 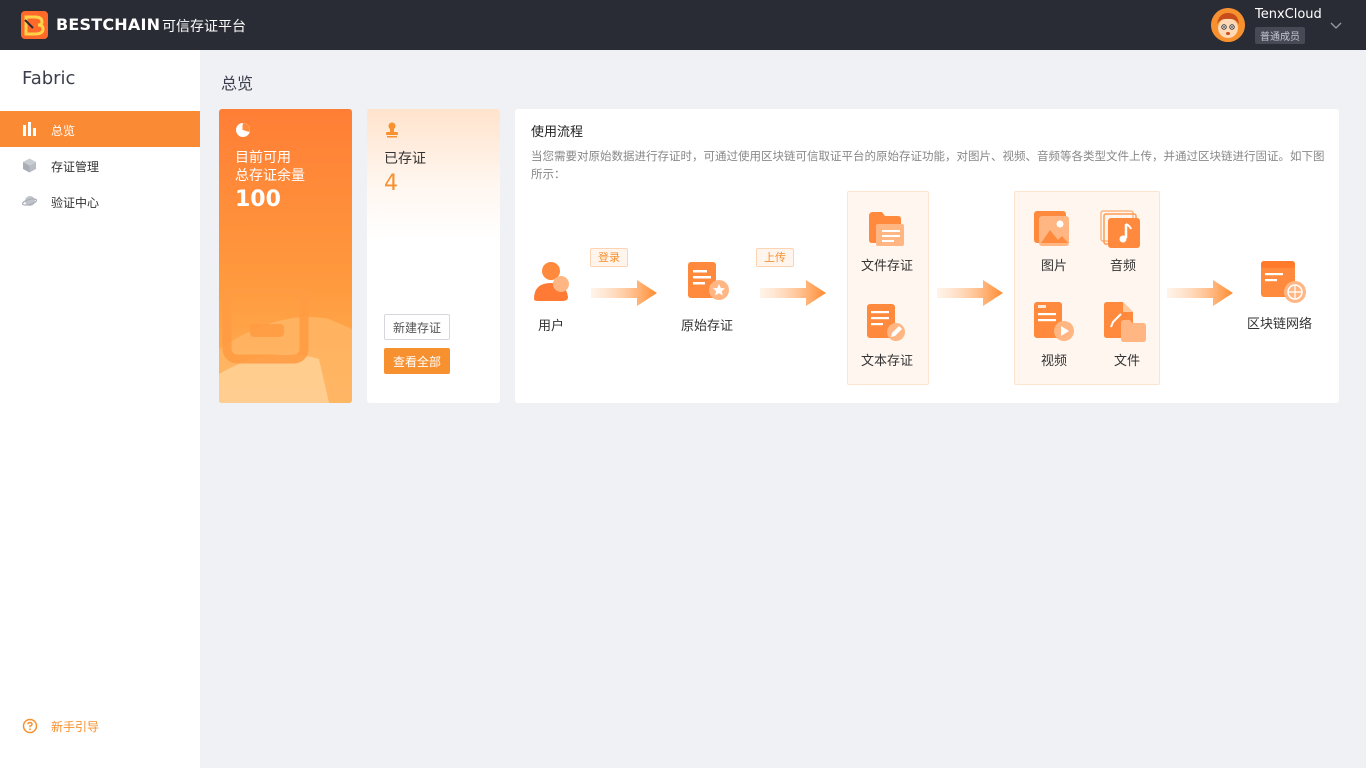 What do you see at coordinates (1280, 324) in the screenshot?
I see `node-blockchain-label: 区块链网络` at bounding box center [1280, 324].